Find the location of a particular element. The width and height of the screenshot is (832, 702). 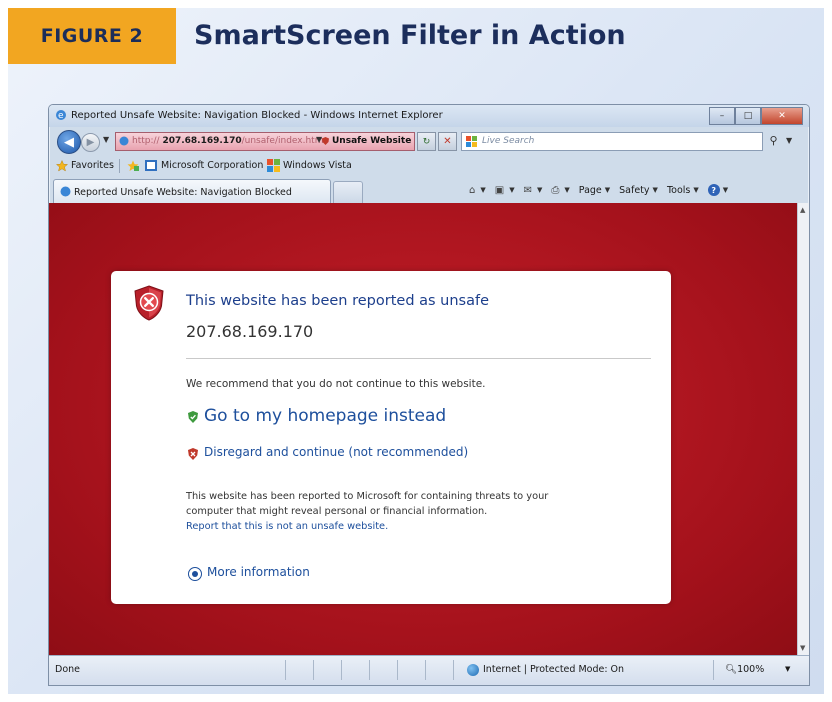

more-information-link: More information is located at coordinates (258, 572).